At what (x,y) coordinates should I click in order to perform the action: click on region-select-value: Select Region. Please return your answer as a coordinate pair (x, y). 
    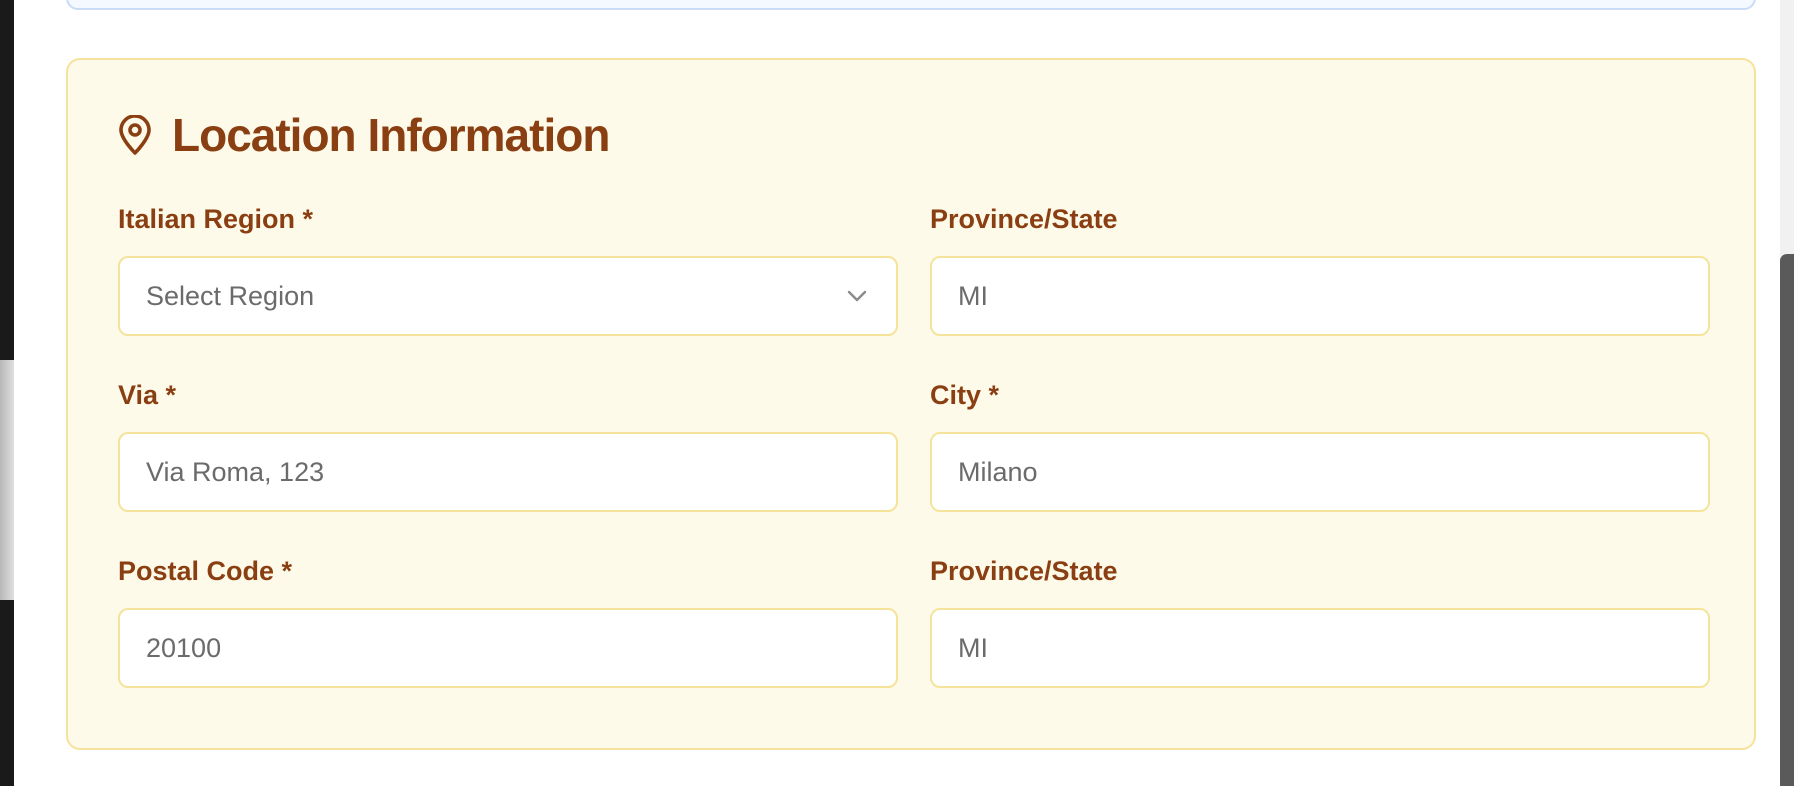
    Looking at the image, I should click on (230, 295).